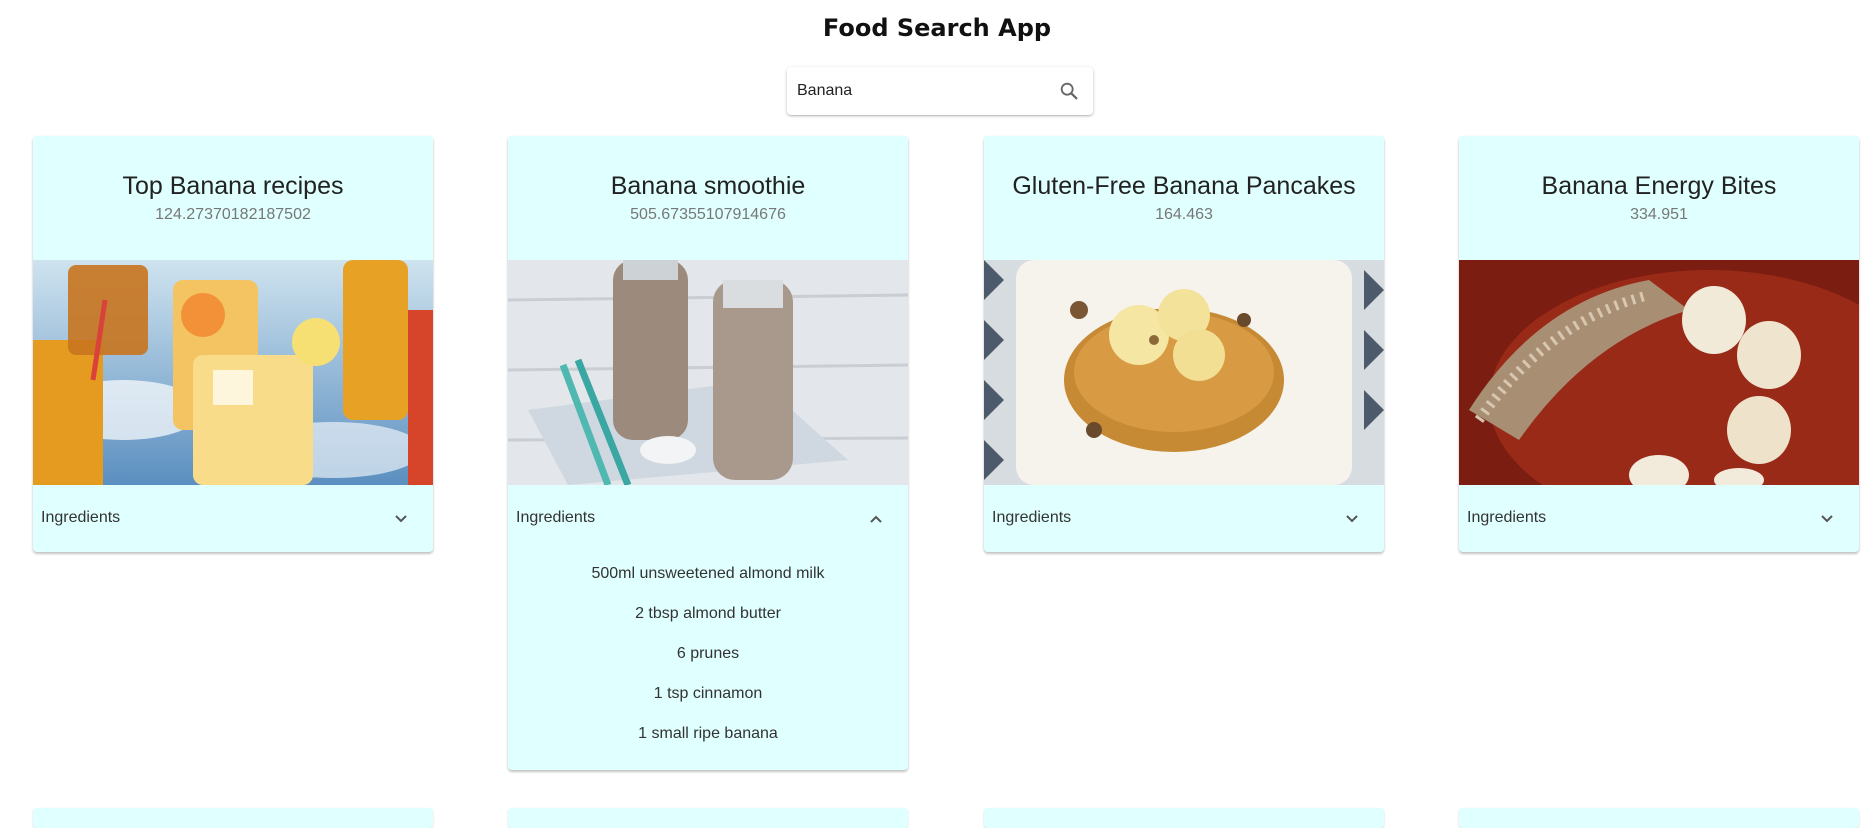  Describe the element at coordinates (233, 186) in the screenshot. I see `card-title: Top Banana recipes` at that location.